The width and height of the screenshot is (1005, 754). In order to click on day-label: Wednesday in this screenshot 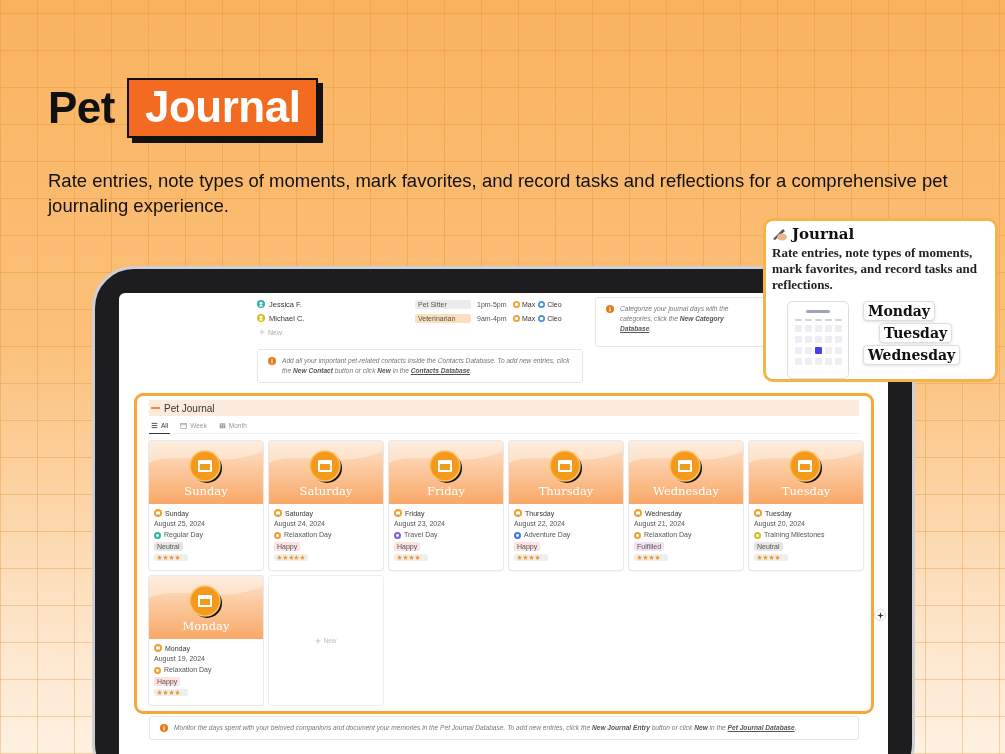, I will do `click(912, 355)`.